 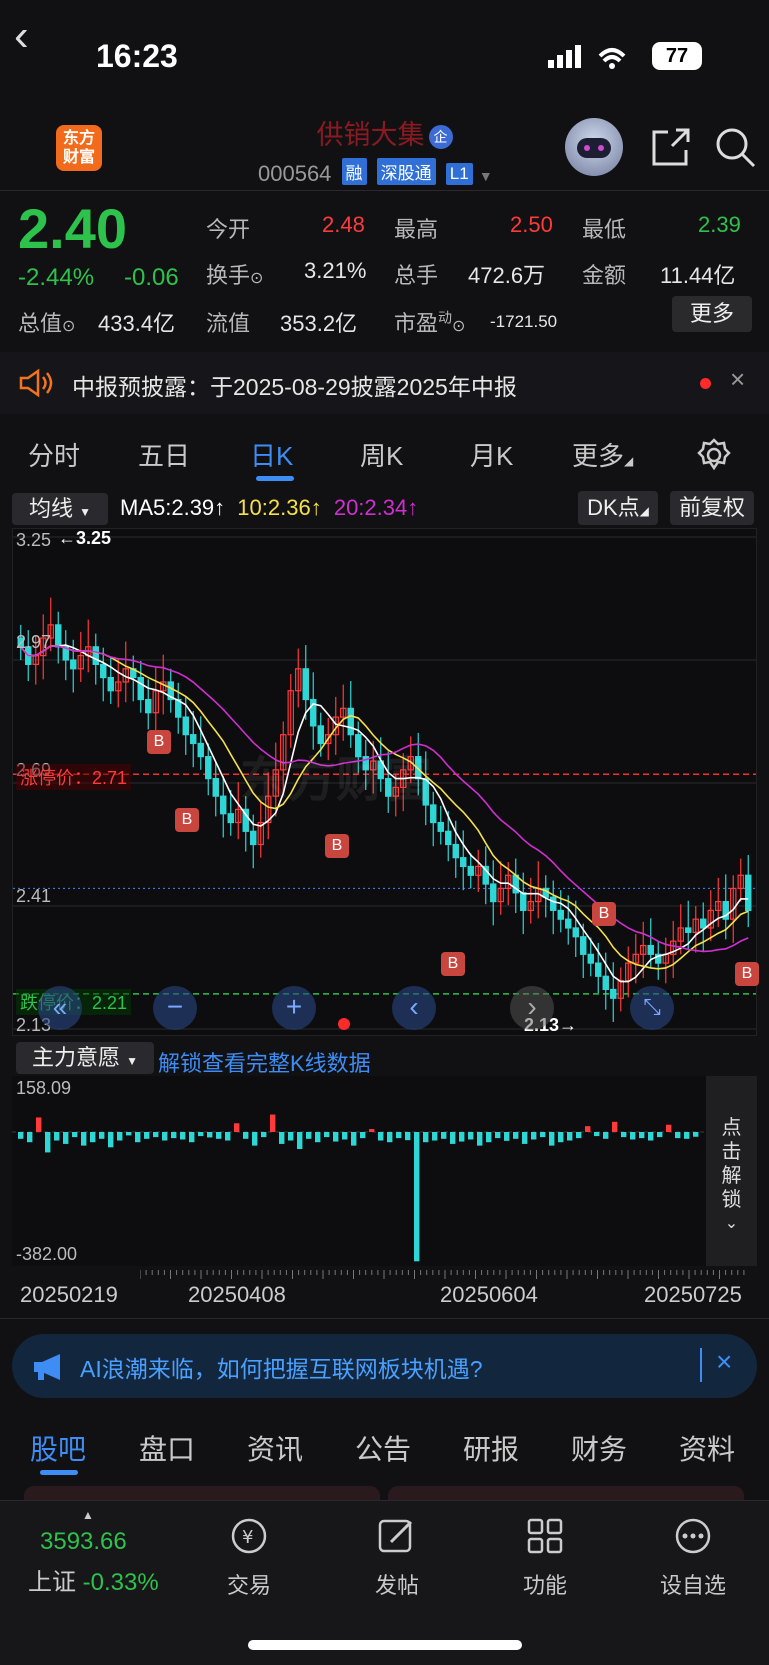 I want to click on tab-intraday: 分时, so click(x=54, y=454).